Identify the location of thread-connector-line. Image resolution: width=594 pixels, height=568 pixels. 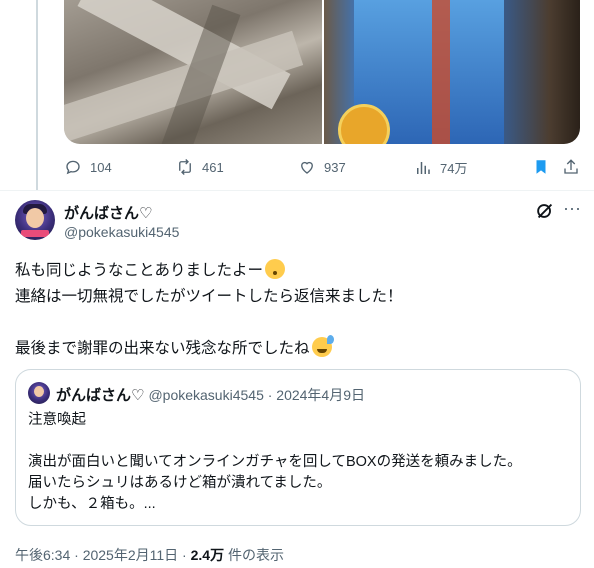
(37, 95).